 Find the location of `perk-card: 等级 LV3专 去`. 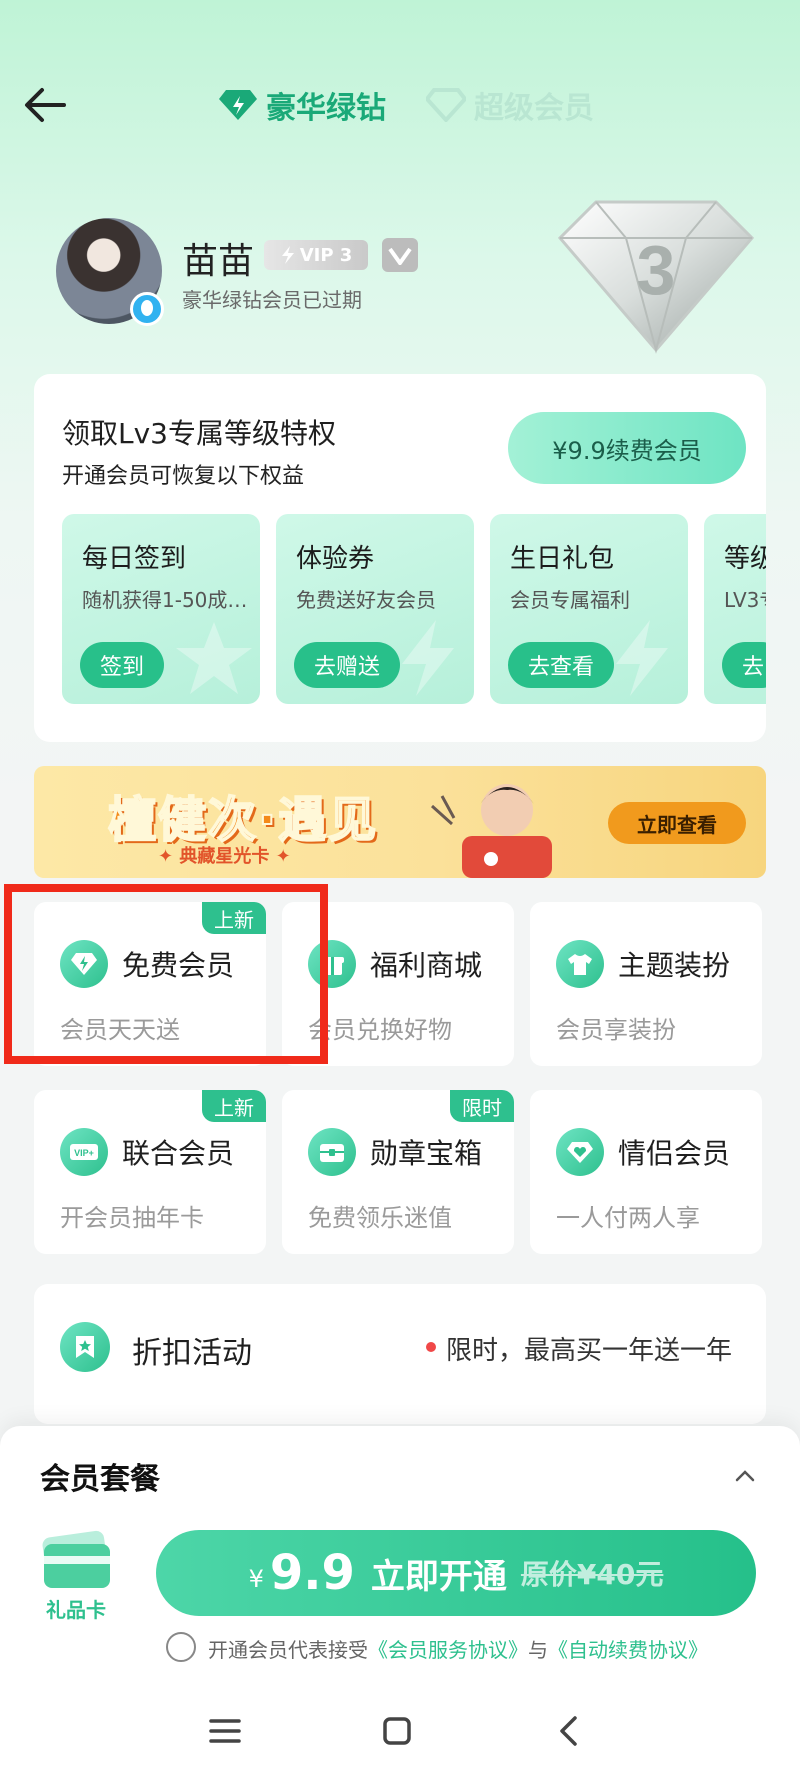

perk-card: 等级 LV3专 去 is located at coordinates (735, 609).